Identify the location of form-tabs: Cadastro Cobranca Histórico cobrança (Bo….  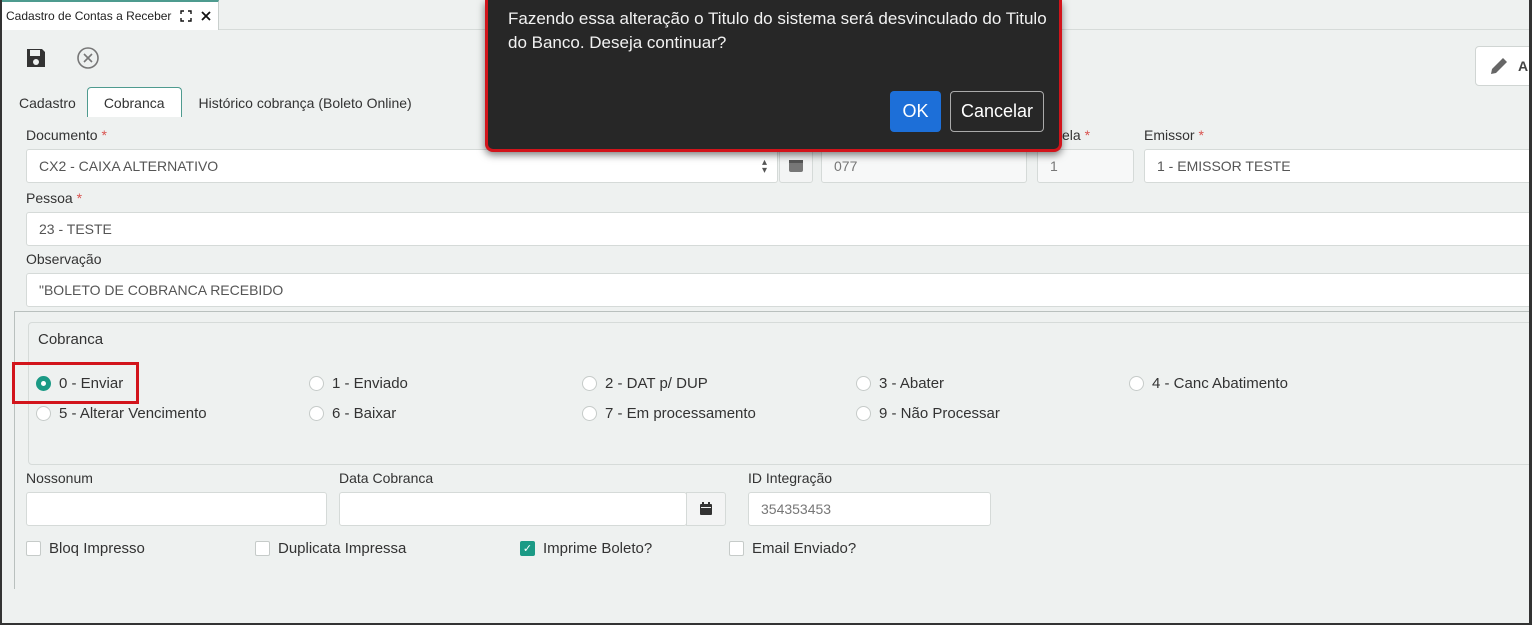
(215, 102).